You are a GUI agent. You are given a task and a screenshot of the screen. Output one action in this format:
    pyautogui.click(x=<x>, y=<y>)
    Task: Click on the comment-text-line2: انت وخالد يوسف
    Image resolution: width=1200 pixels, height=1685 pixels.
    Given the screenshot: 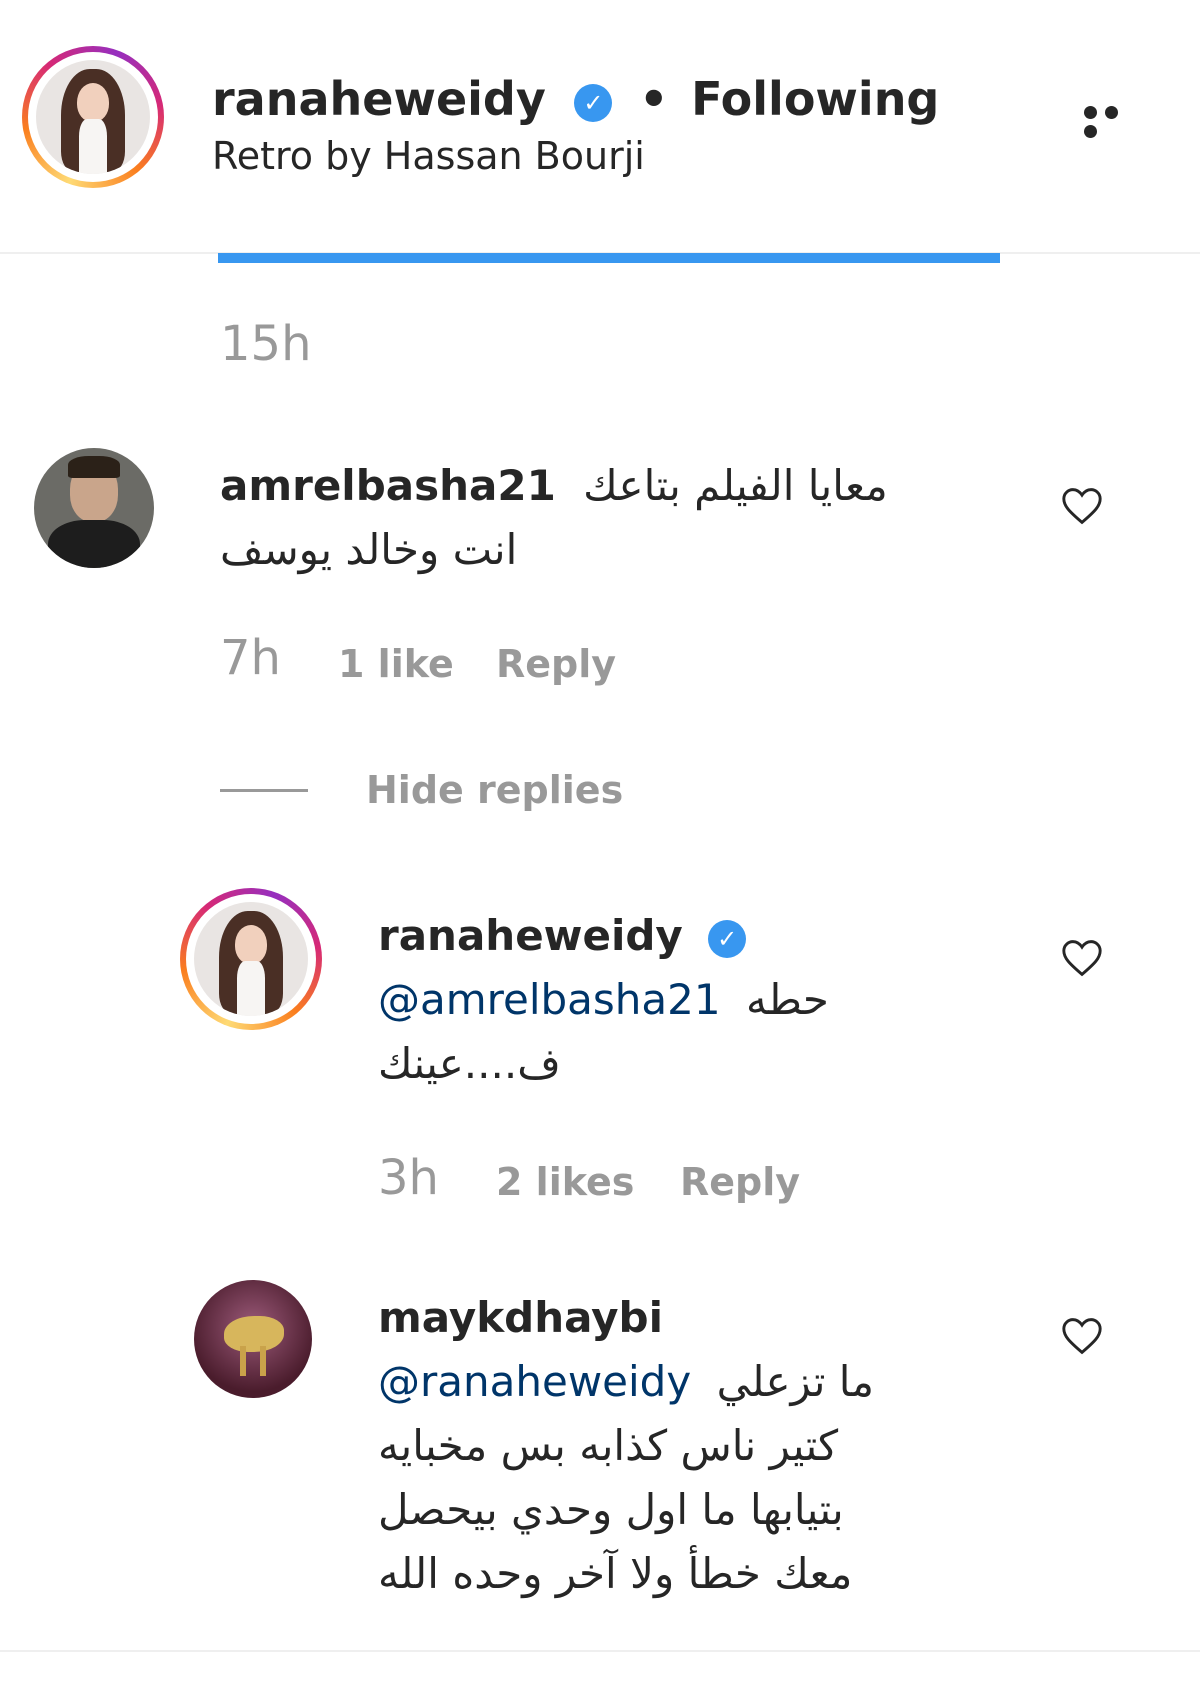 What is the action you would take?
    pyautogui.click(x=369, y=549)
    